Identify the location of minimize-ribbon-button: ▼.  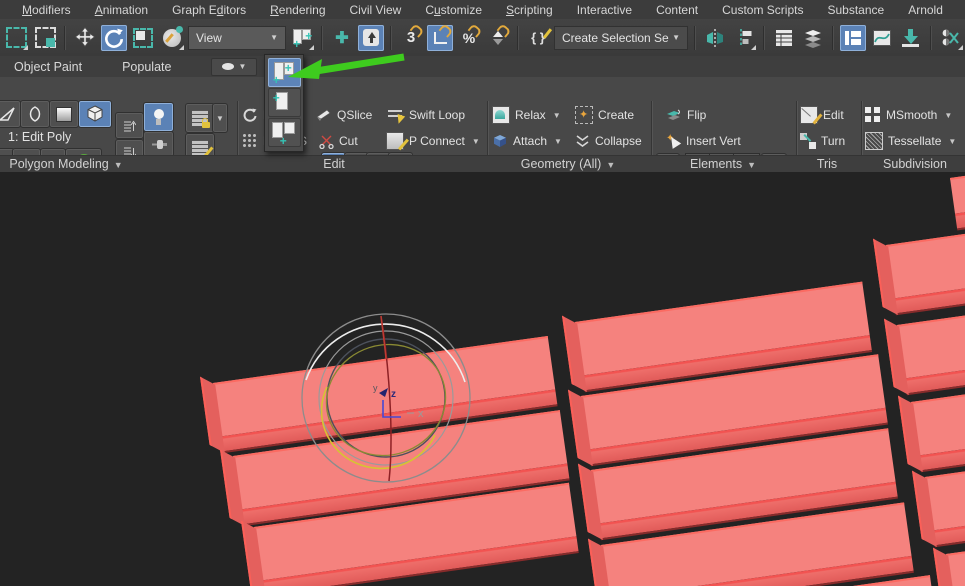
(234, 66).